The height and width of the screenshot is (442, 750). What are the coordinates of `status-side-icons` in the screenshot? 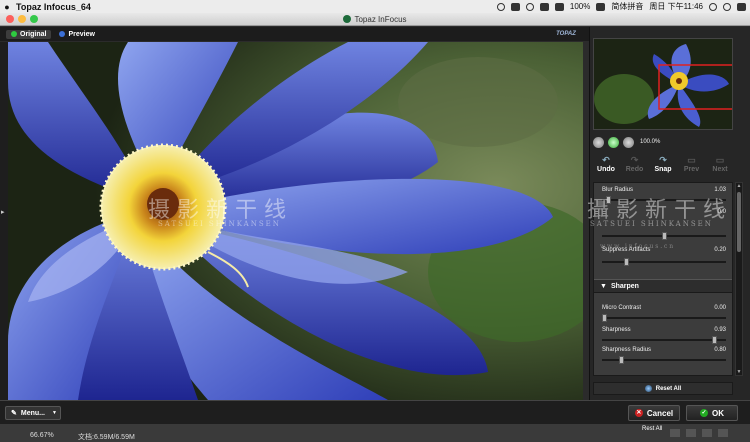 It's located at (705, 433).